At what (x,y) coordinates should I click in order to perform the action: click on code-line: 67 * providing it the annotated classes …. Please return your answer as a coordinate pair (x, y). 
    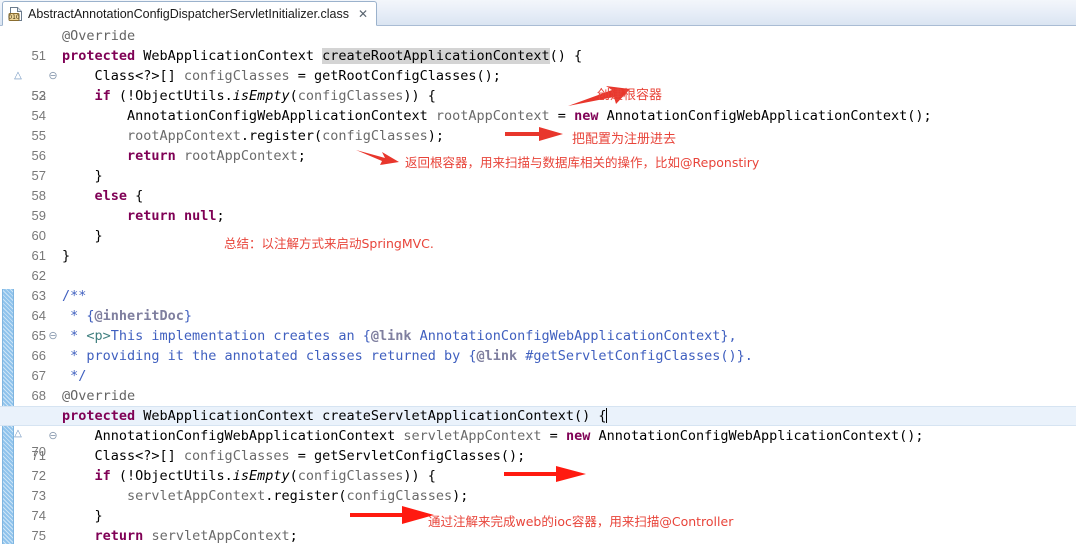
    Looking at the image, I should click on (538, 364).